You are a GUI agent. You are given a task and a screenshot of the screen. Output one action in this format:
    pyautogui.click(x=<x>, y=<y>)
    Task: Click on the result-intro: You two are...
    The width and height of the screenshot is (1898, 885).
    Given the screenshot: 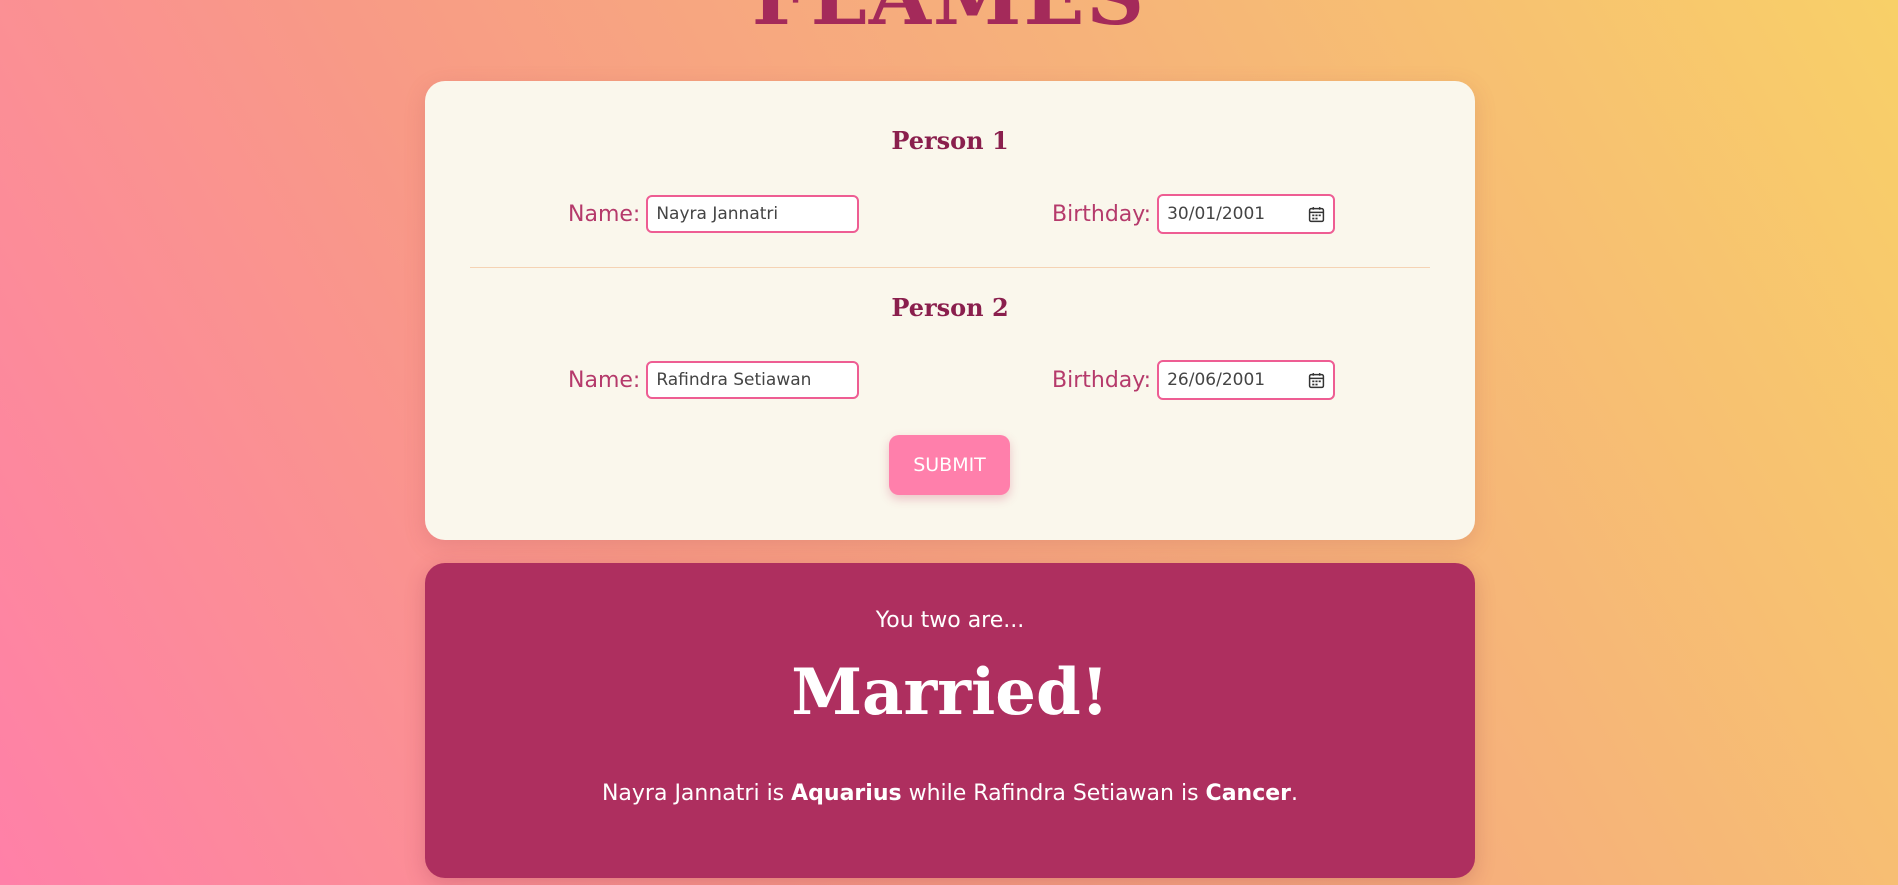 What is the action you would take?
    pyautogui.click(x=950, y=620)
    